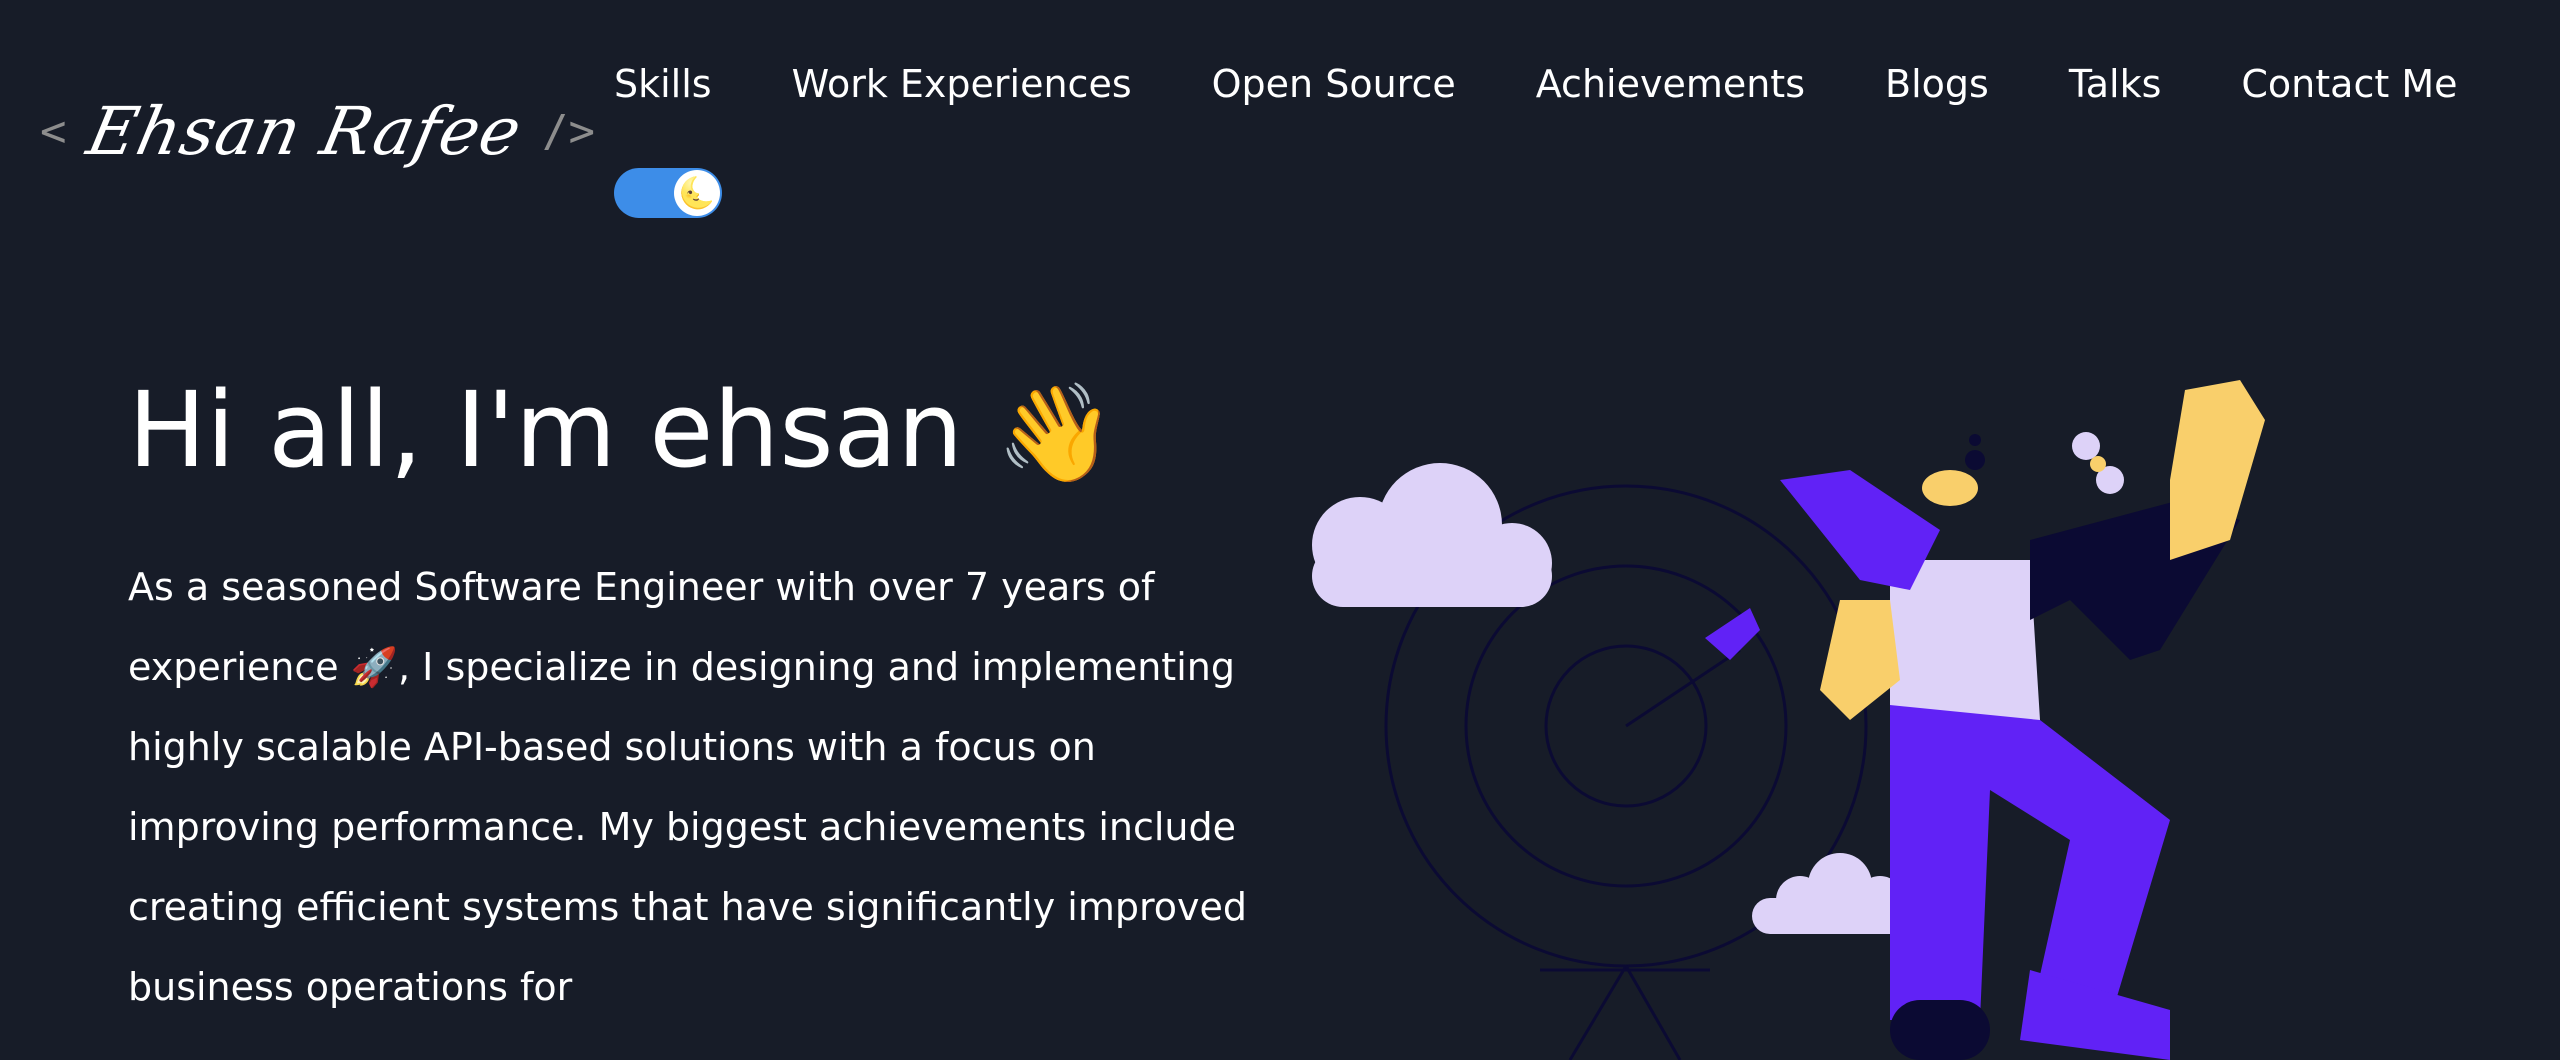  Describe the element at coordinates (1937, 84) in the screenshot. I see `nav-blogs: Blogs` at that location.